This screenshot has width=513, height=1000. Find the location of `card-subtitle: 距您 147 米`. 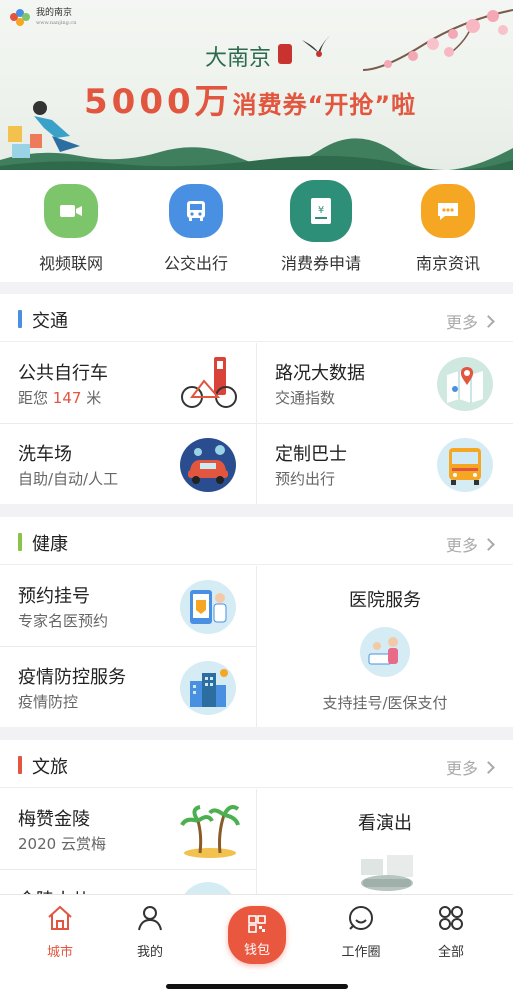

card-subtitle: 距您 147 米 is located at coordinates (59, 397).